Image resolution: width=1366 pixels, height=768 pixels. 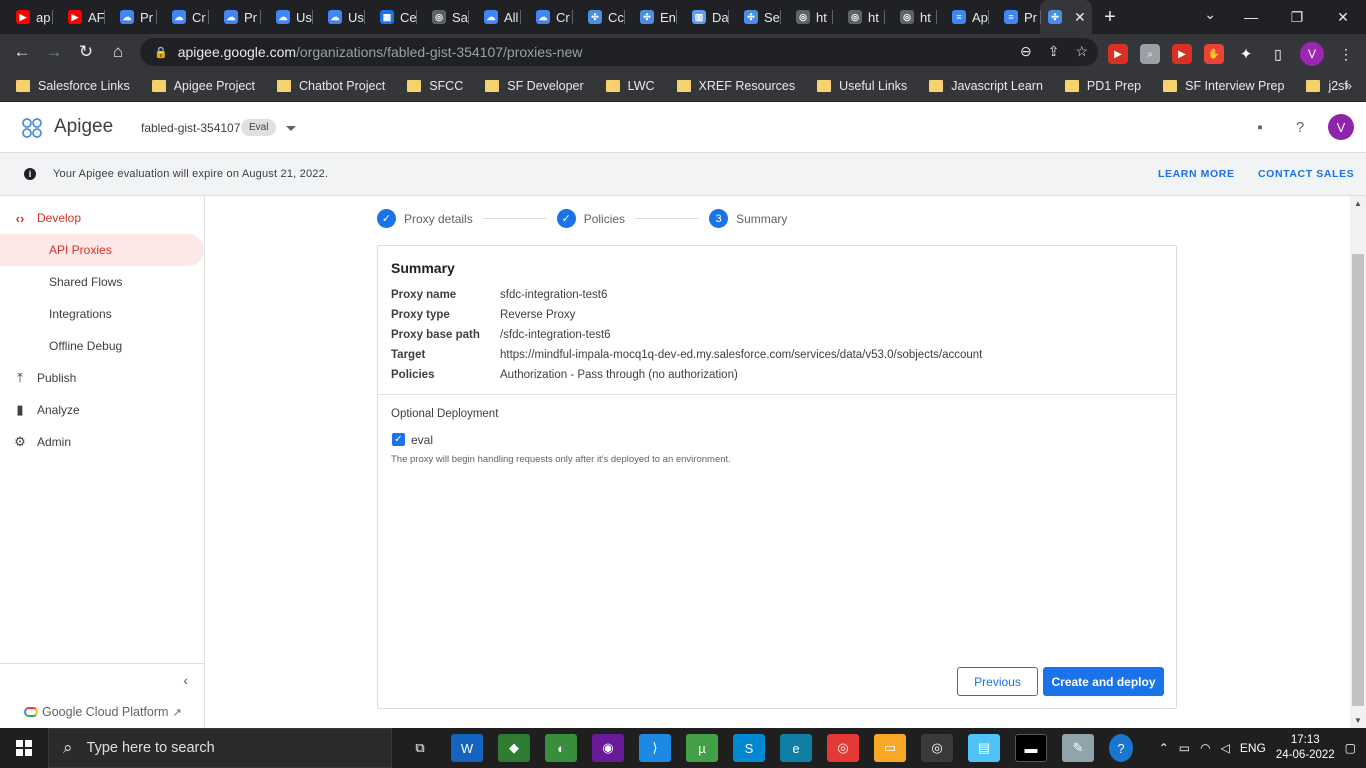 I want to click on browser-tab: ▶ ap, so click(x=26, y=17).